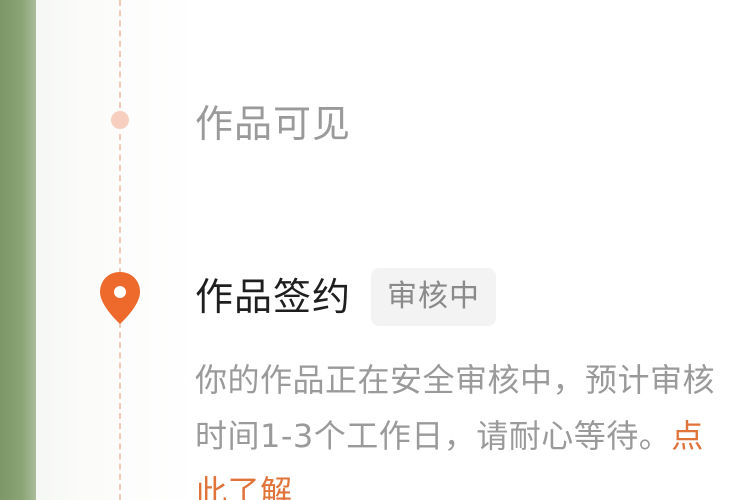 The image size is (750, 500). What do you see at coordinates (18, 250) in the screenshot?
I see `background-edge-strip` at bounding box center [18, 250].